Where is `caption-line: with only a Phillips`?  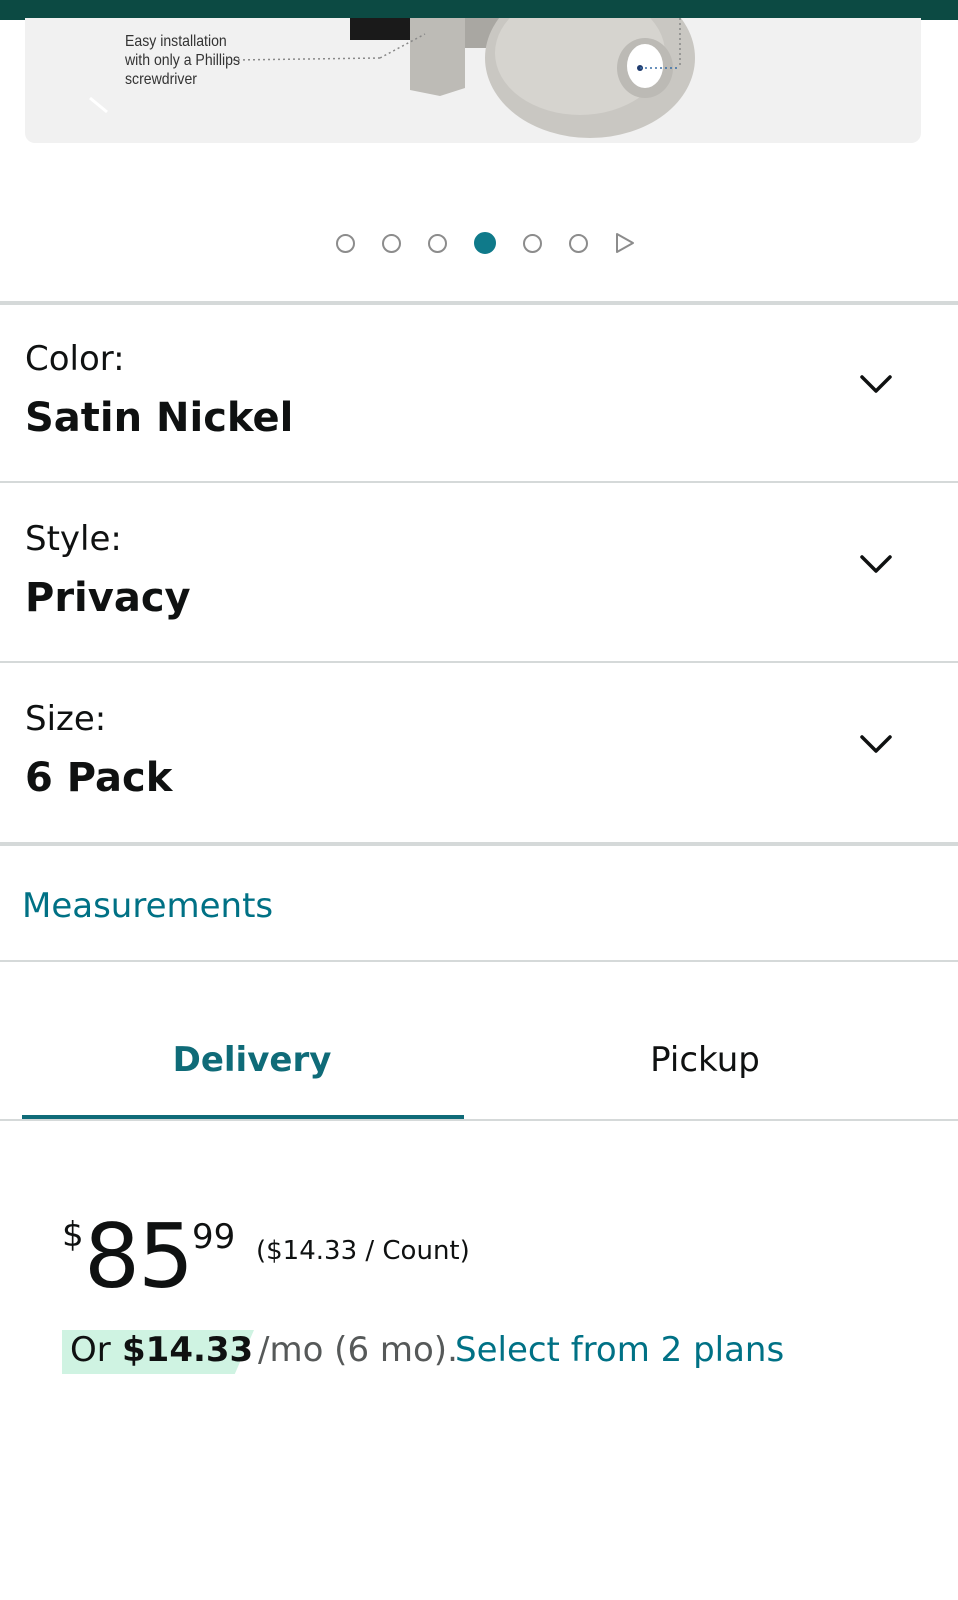
caption-line: with only a Phillips is located at coordinates (183, 60).